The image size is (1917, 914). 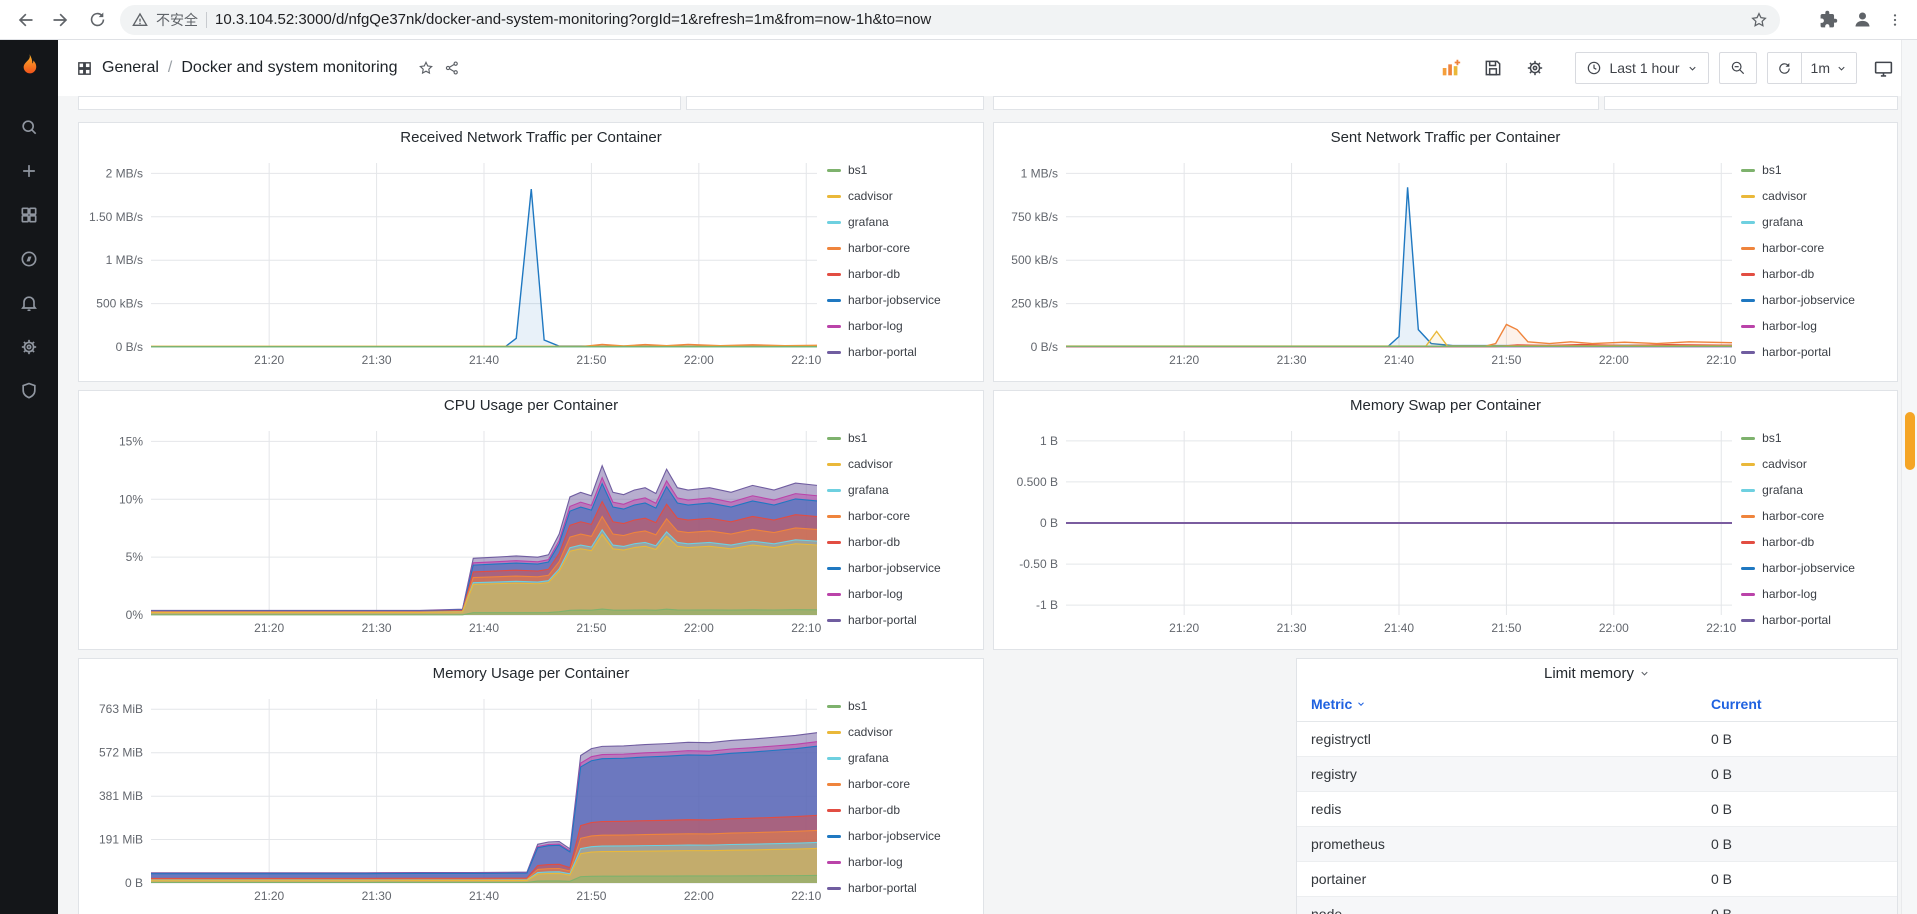 What do you see at coordinates (1493, 68) in the screenshot?
I see `save-dashboard-button` at bounding box center [1493, 68].